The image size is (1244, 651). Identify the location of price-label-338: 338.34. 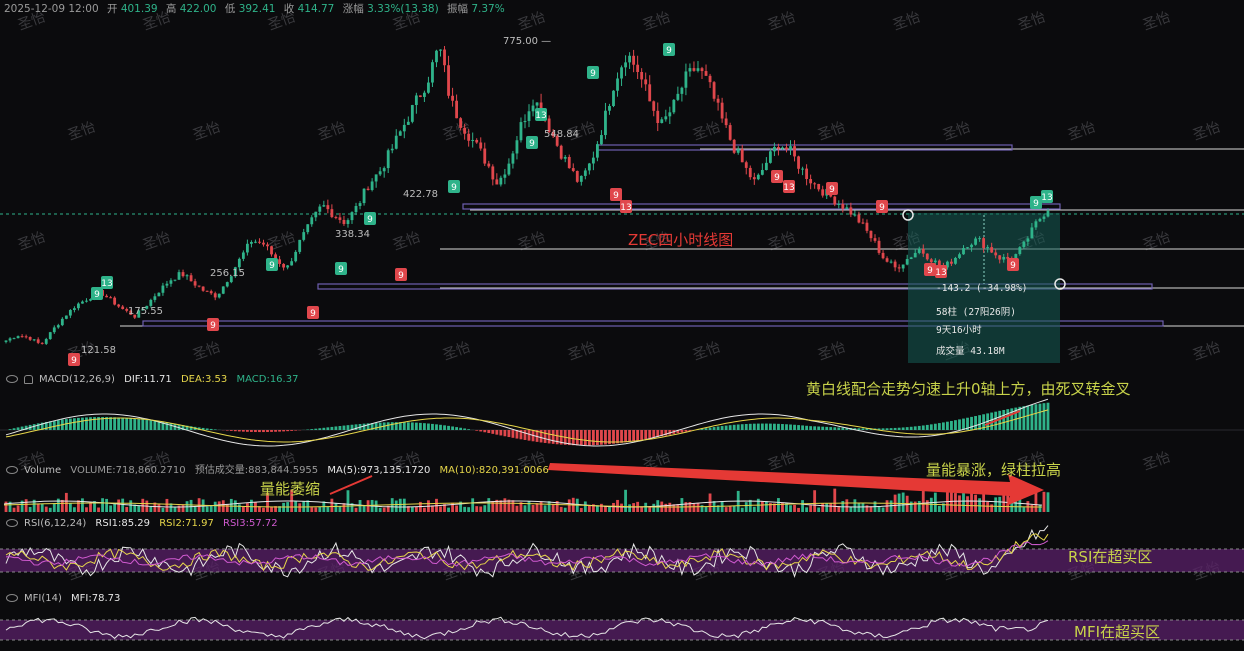
(352, 234).